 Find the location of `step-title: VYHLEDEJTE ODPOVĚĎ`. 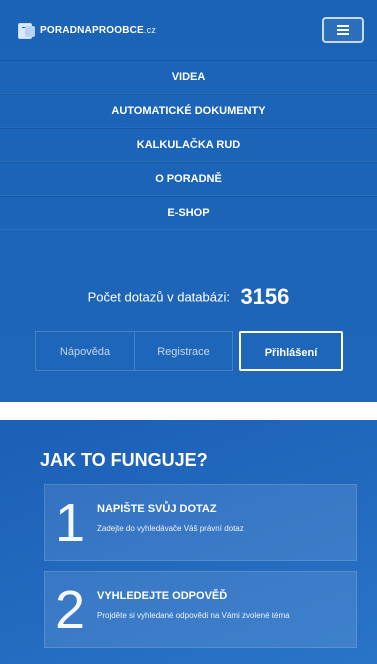

step-title: VYHLEDEJTE ODPOVĚĎ is located at coordinates (162, 596).